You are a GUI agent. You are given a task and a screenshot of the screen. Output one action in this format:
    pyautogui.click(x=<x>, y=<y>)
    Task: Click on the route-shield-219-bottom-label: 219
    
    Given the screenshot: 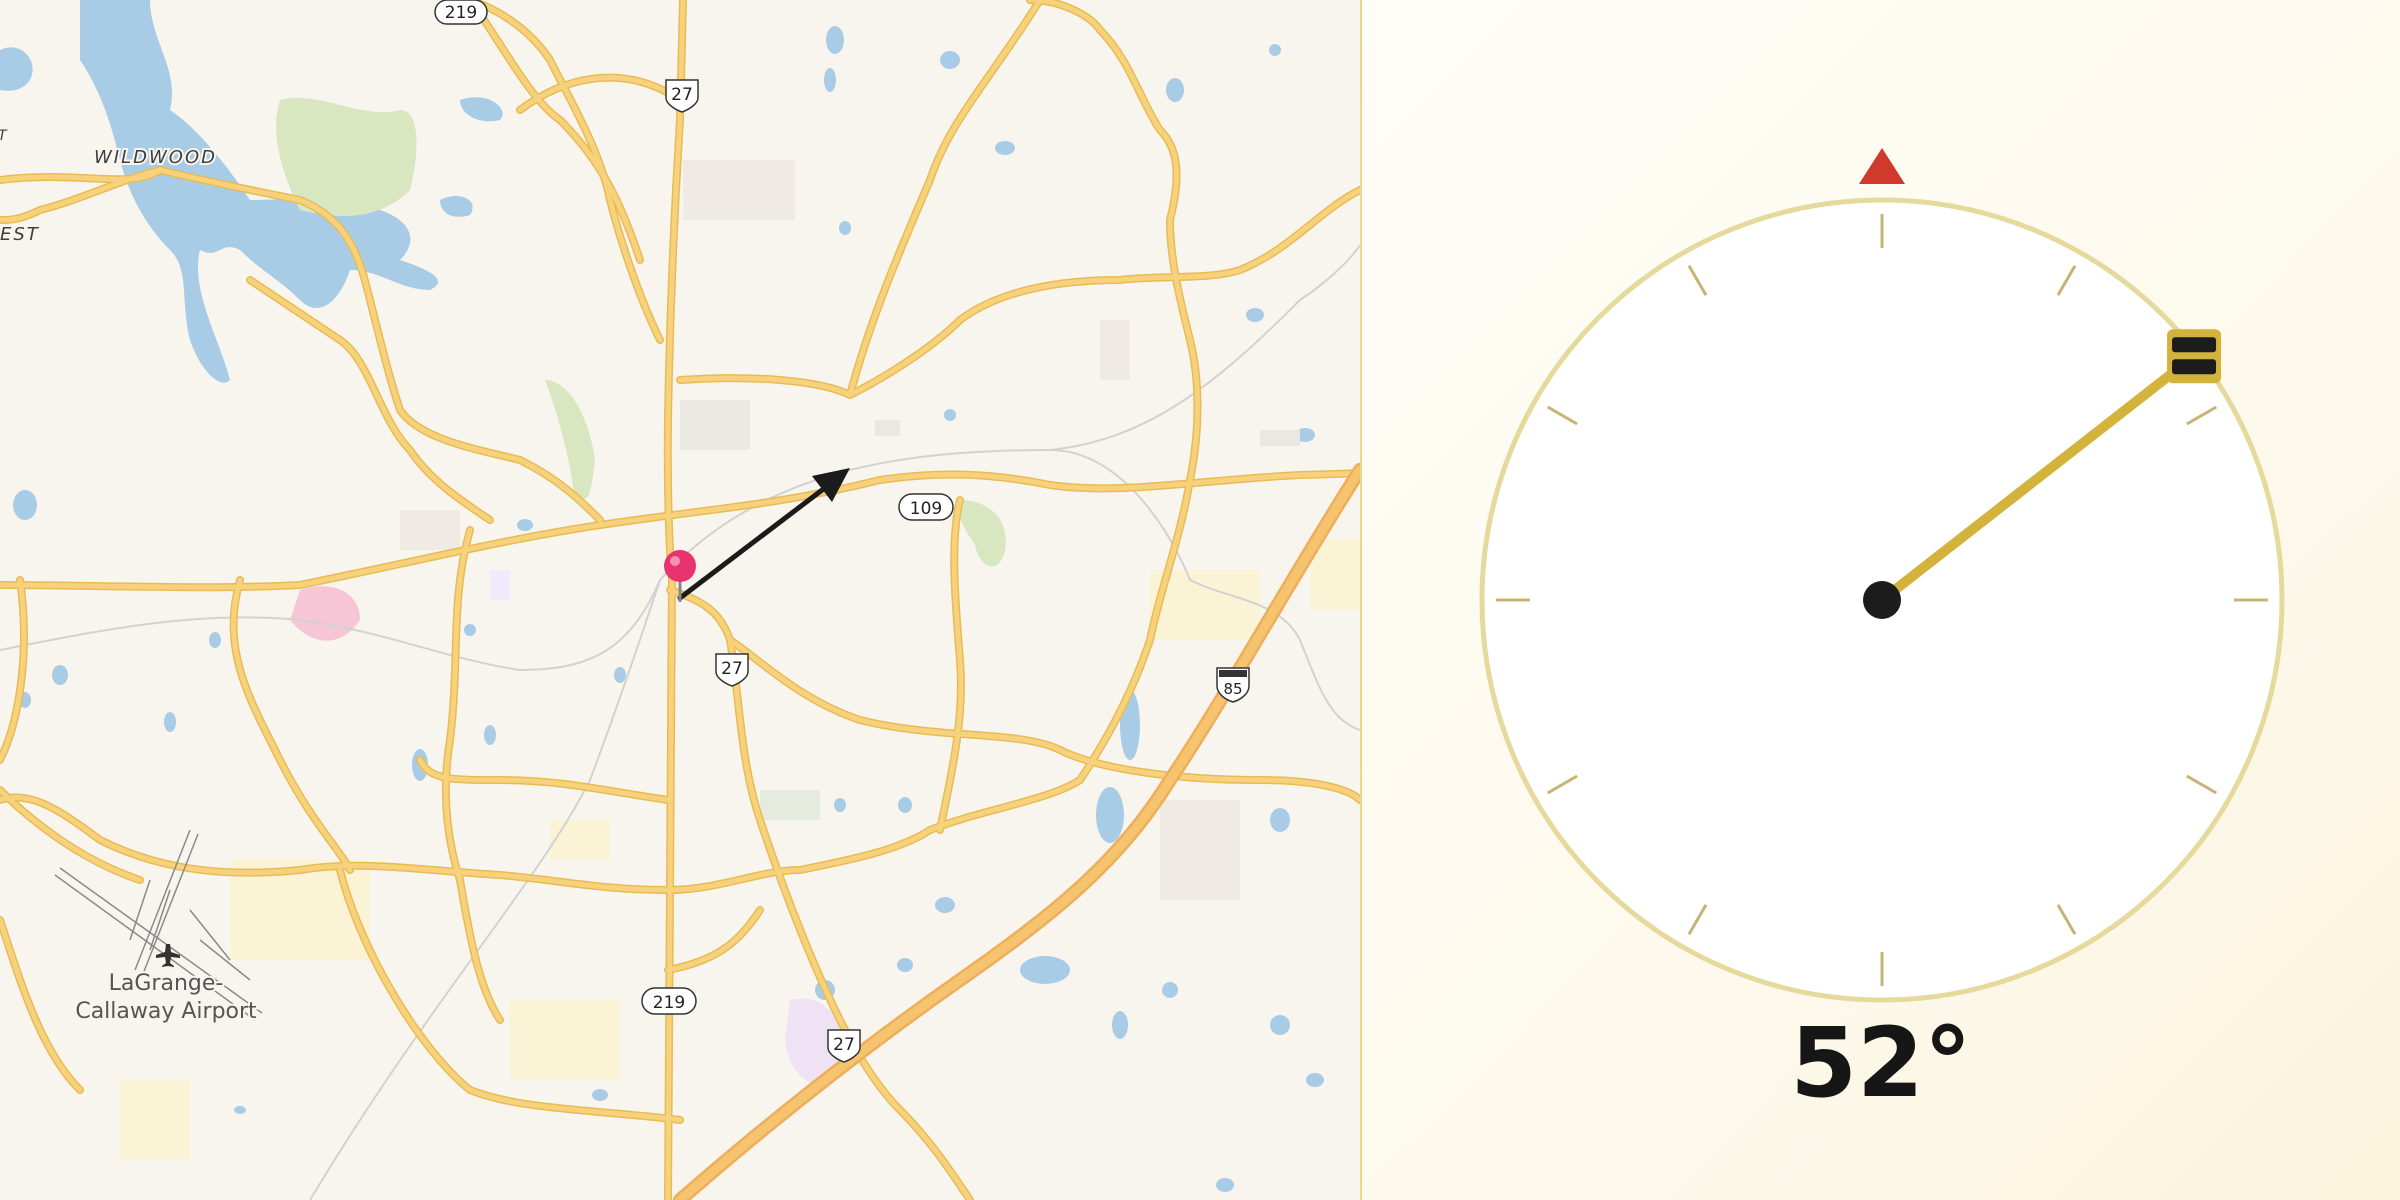 What is the action you would take?
    pyautogui.click(x=669, y=1003)
    